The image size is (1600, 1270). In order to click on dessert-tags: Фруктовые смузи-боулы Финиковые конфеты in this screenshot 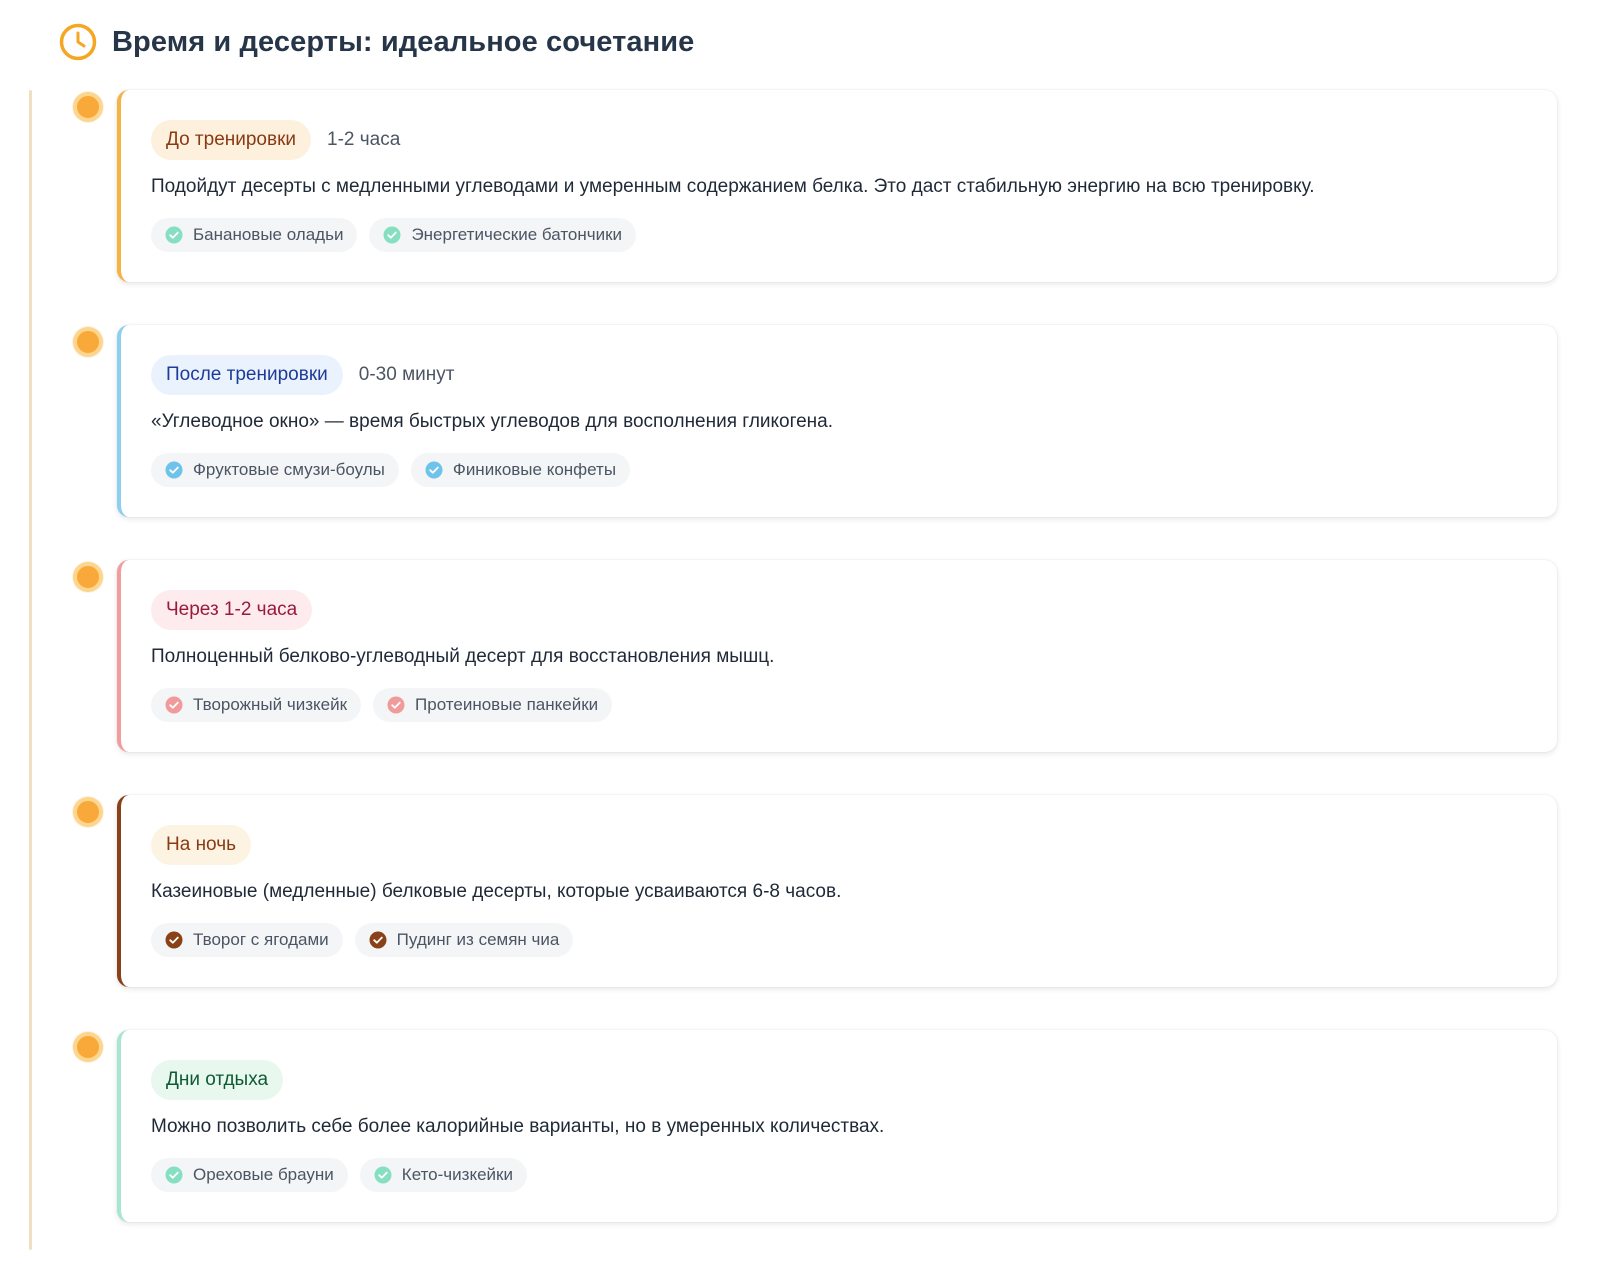, I will do `click(391, 470)`.